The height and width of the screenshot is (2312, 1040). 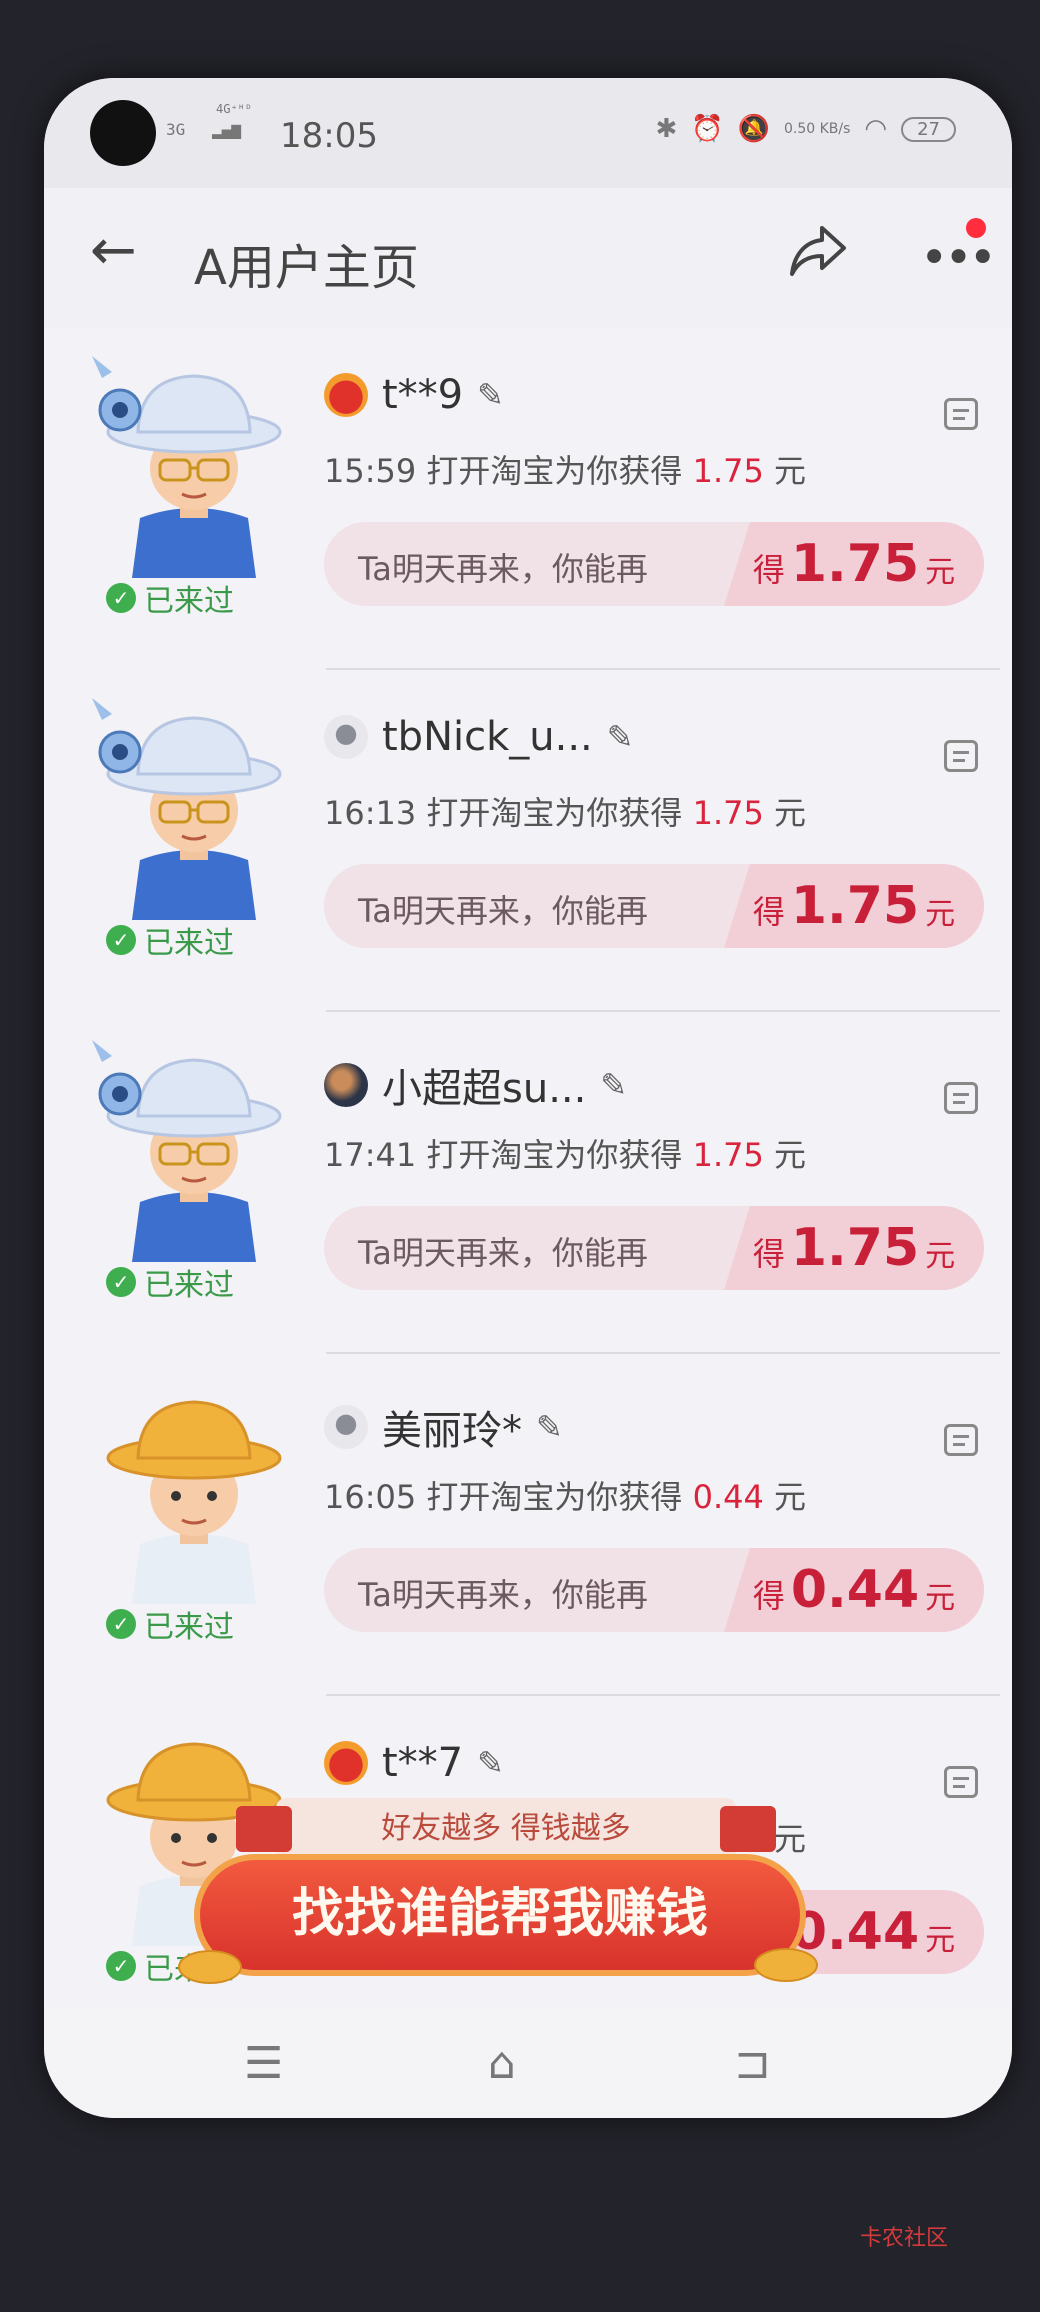 I want to click on network-speed: 0.50 KB/s, so click(x=817, y=129).